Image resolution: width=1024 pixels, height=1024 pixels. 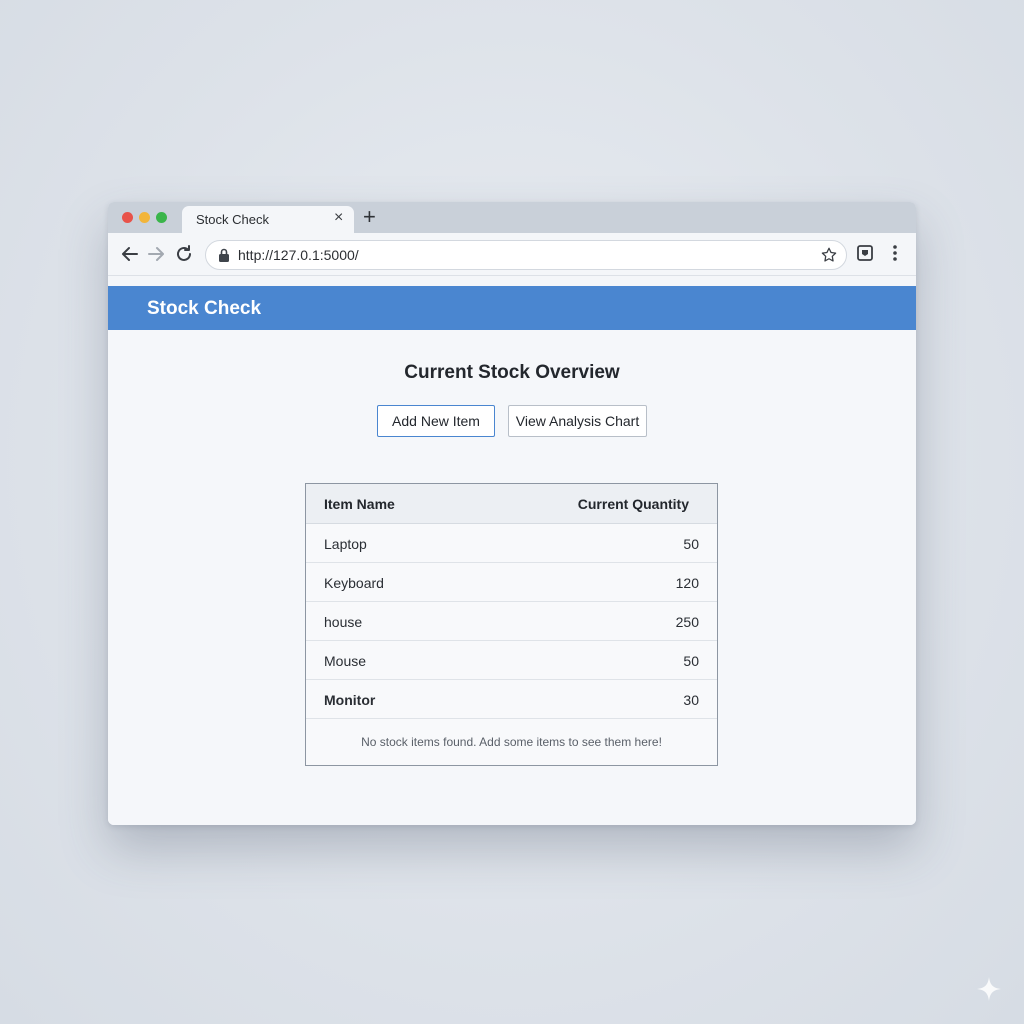 I want to click on tab-title: Stock Check, so click(x=232, y=219).